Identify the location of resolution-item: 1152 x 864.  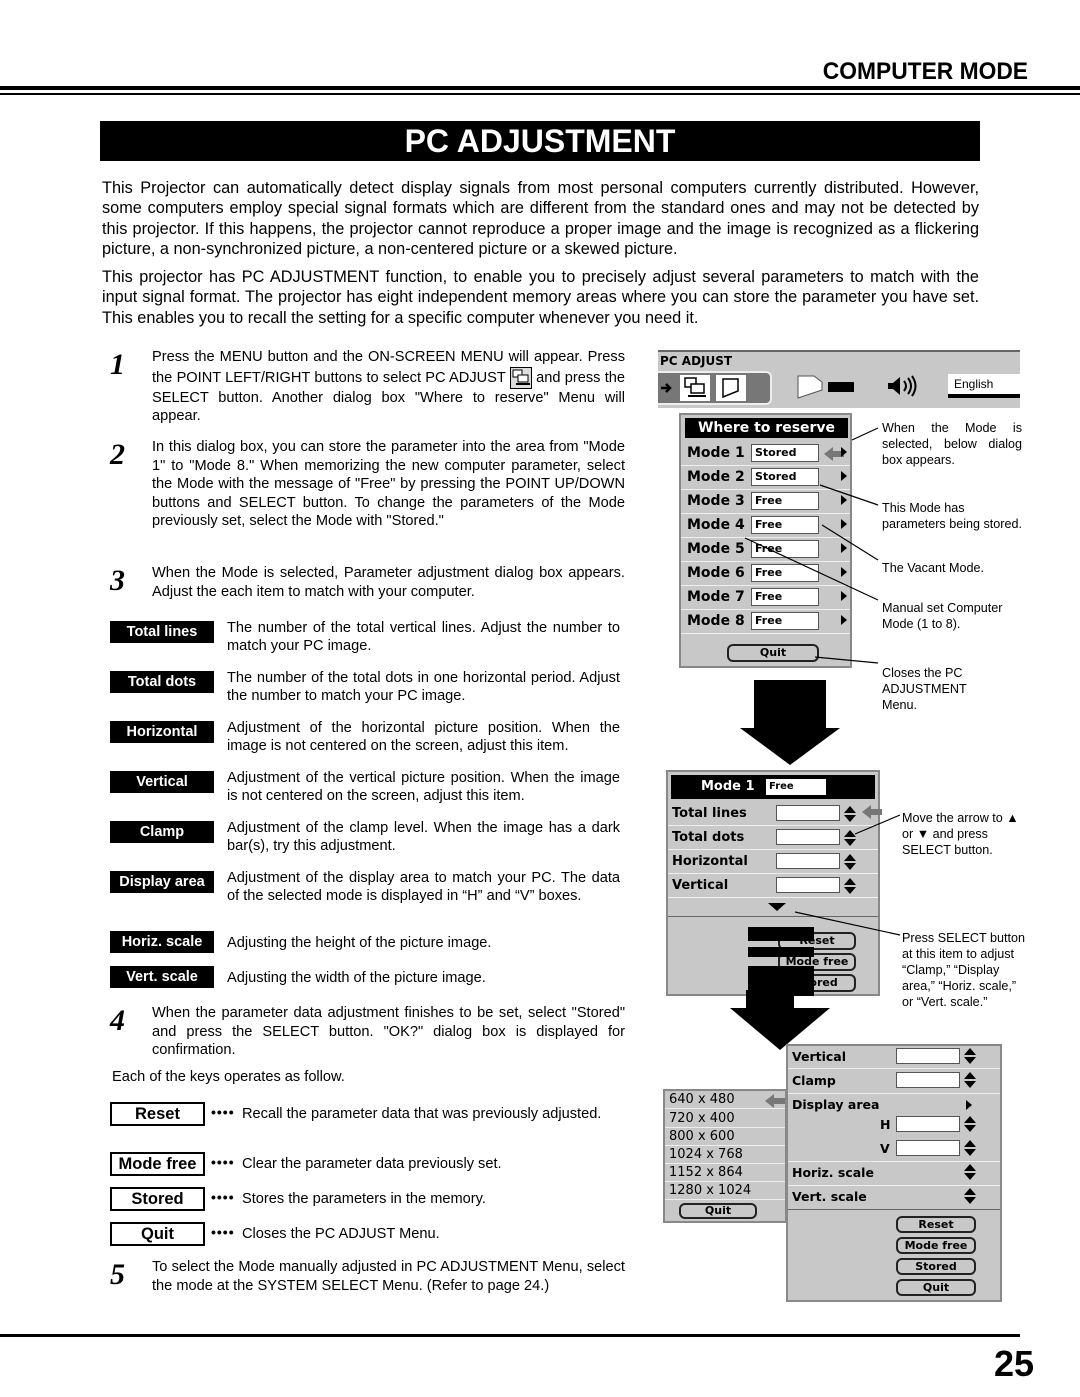
(725, 1173).